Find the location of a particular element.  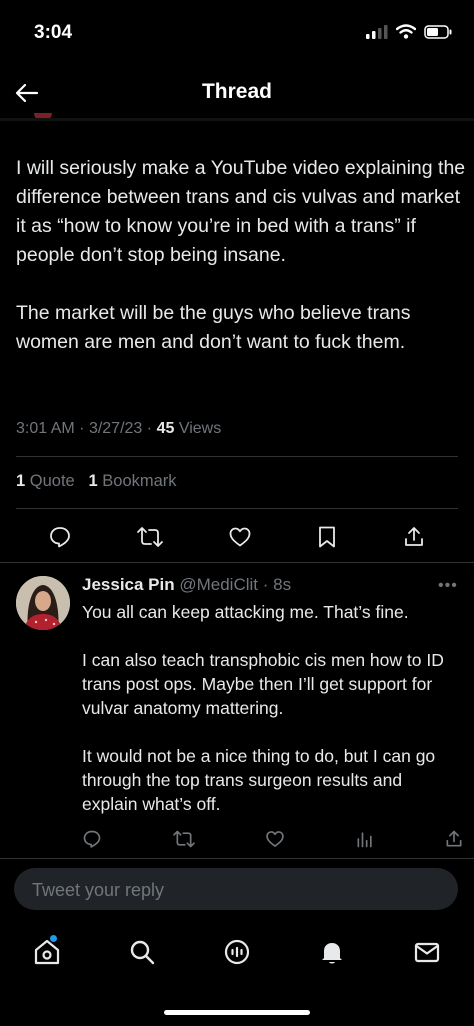

reply-input is located at coordinates (237, 890).